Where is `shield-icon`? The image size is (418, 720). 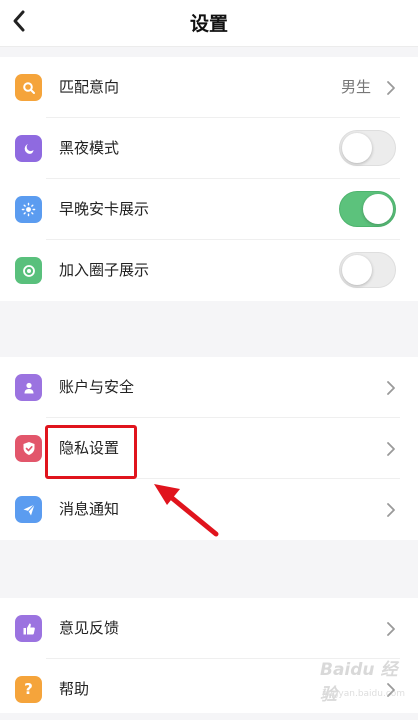 shield-icon is located at coordinates (28, 448).